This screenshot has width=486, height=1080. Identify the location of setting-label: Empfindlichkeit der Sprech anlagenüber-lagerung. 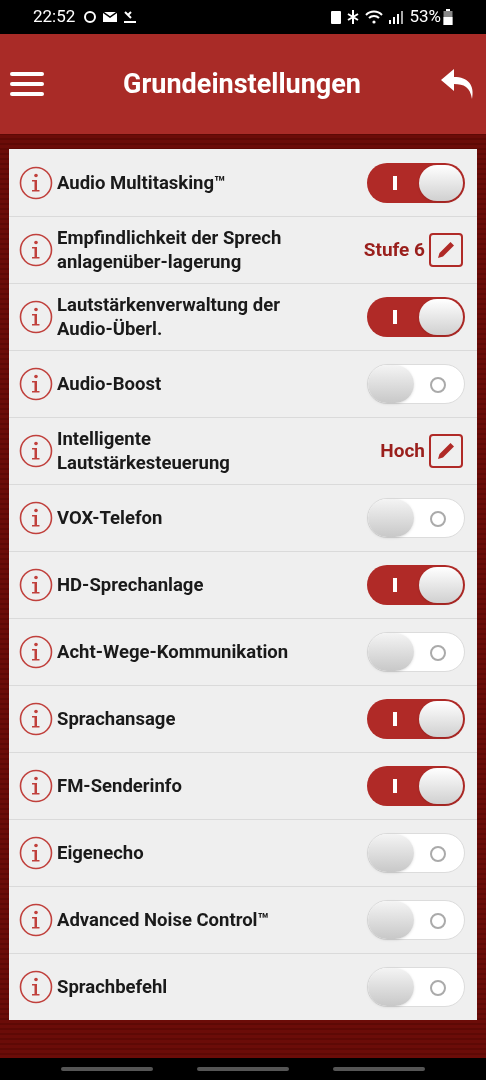
(170, 250).